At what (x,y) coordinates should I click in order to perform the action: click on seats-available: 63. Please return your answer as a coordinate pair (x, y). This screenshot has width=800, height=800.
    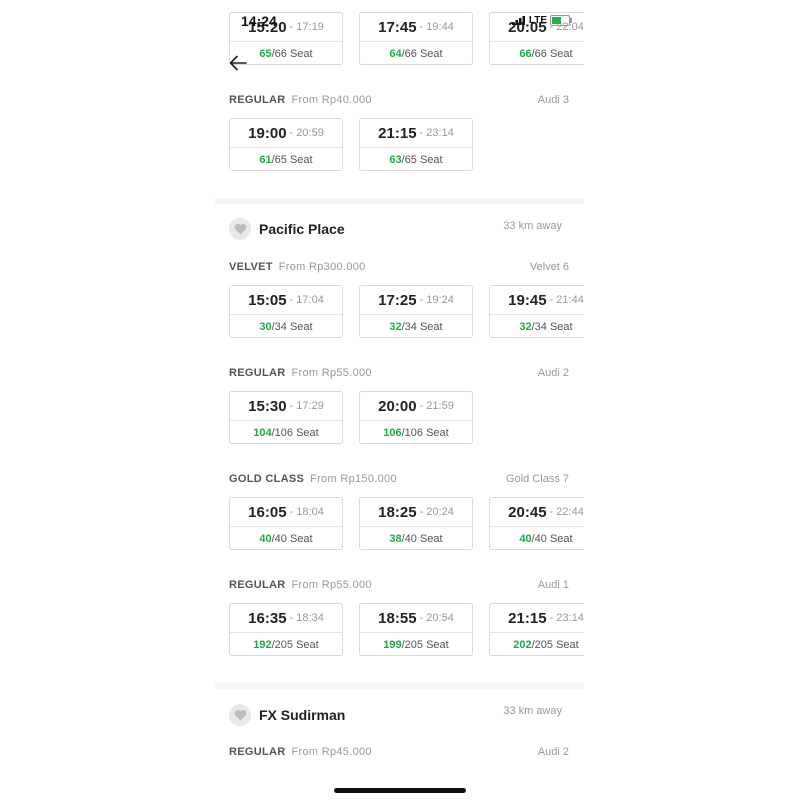
    Looking at the image, I should click on (395, 160).